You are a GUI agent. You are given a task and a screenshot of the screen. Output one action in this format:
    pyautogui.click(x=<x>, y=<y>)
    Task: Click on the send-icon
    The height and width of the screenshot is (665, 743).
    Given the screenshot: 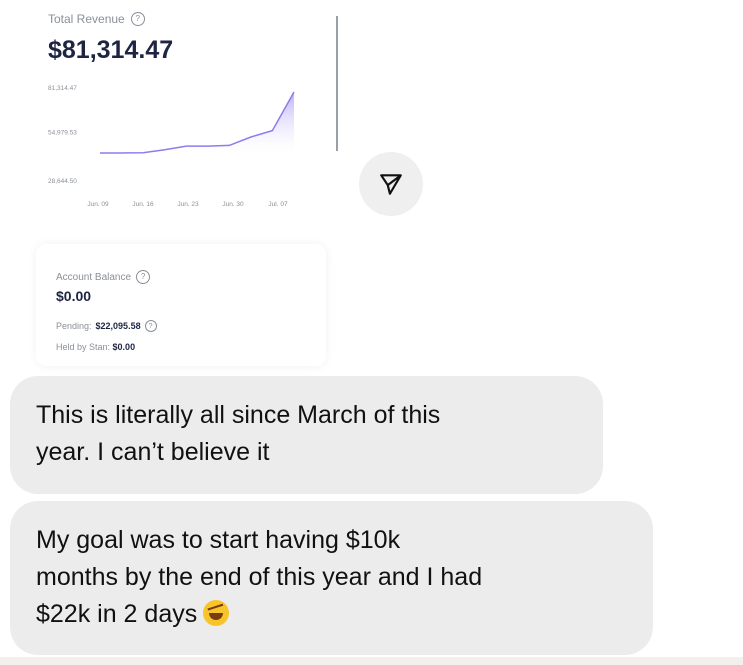 What is the action you would take?
    pyautogui.click(x=391, y=184)
    